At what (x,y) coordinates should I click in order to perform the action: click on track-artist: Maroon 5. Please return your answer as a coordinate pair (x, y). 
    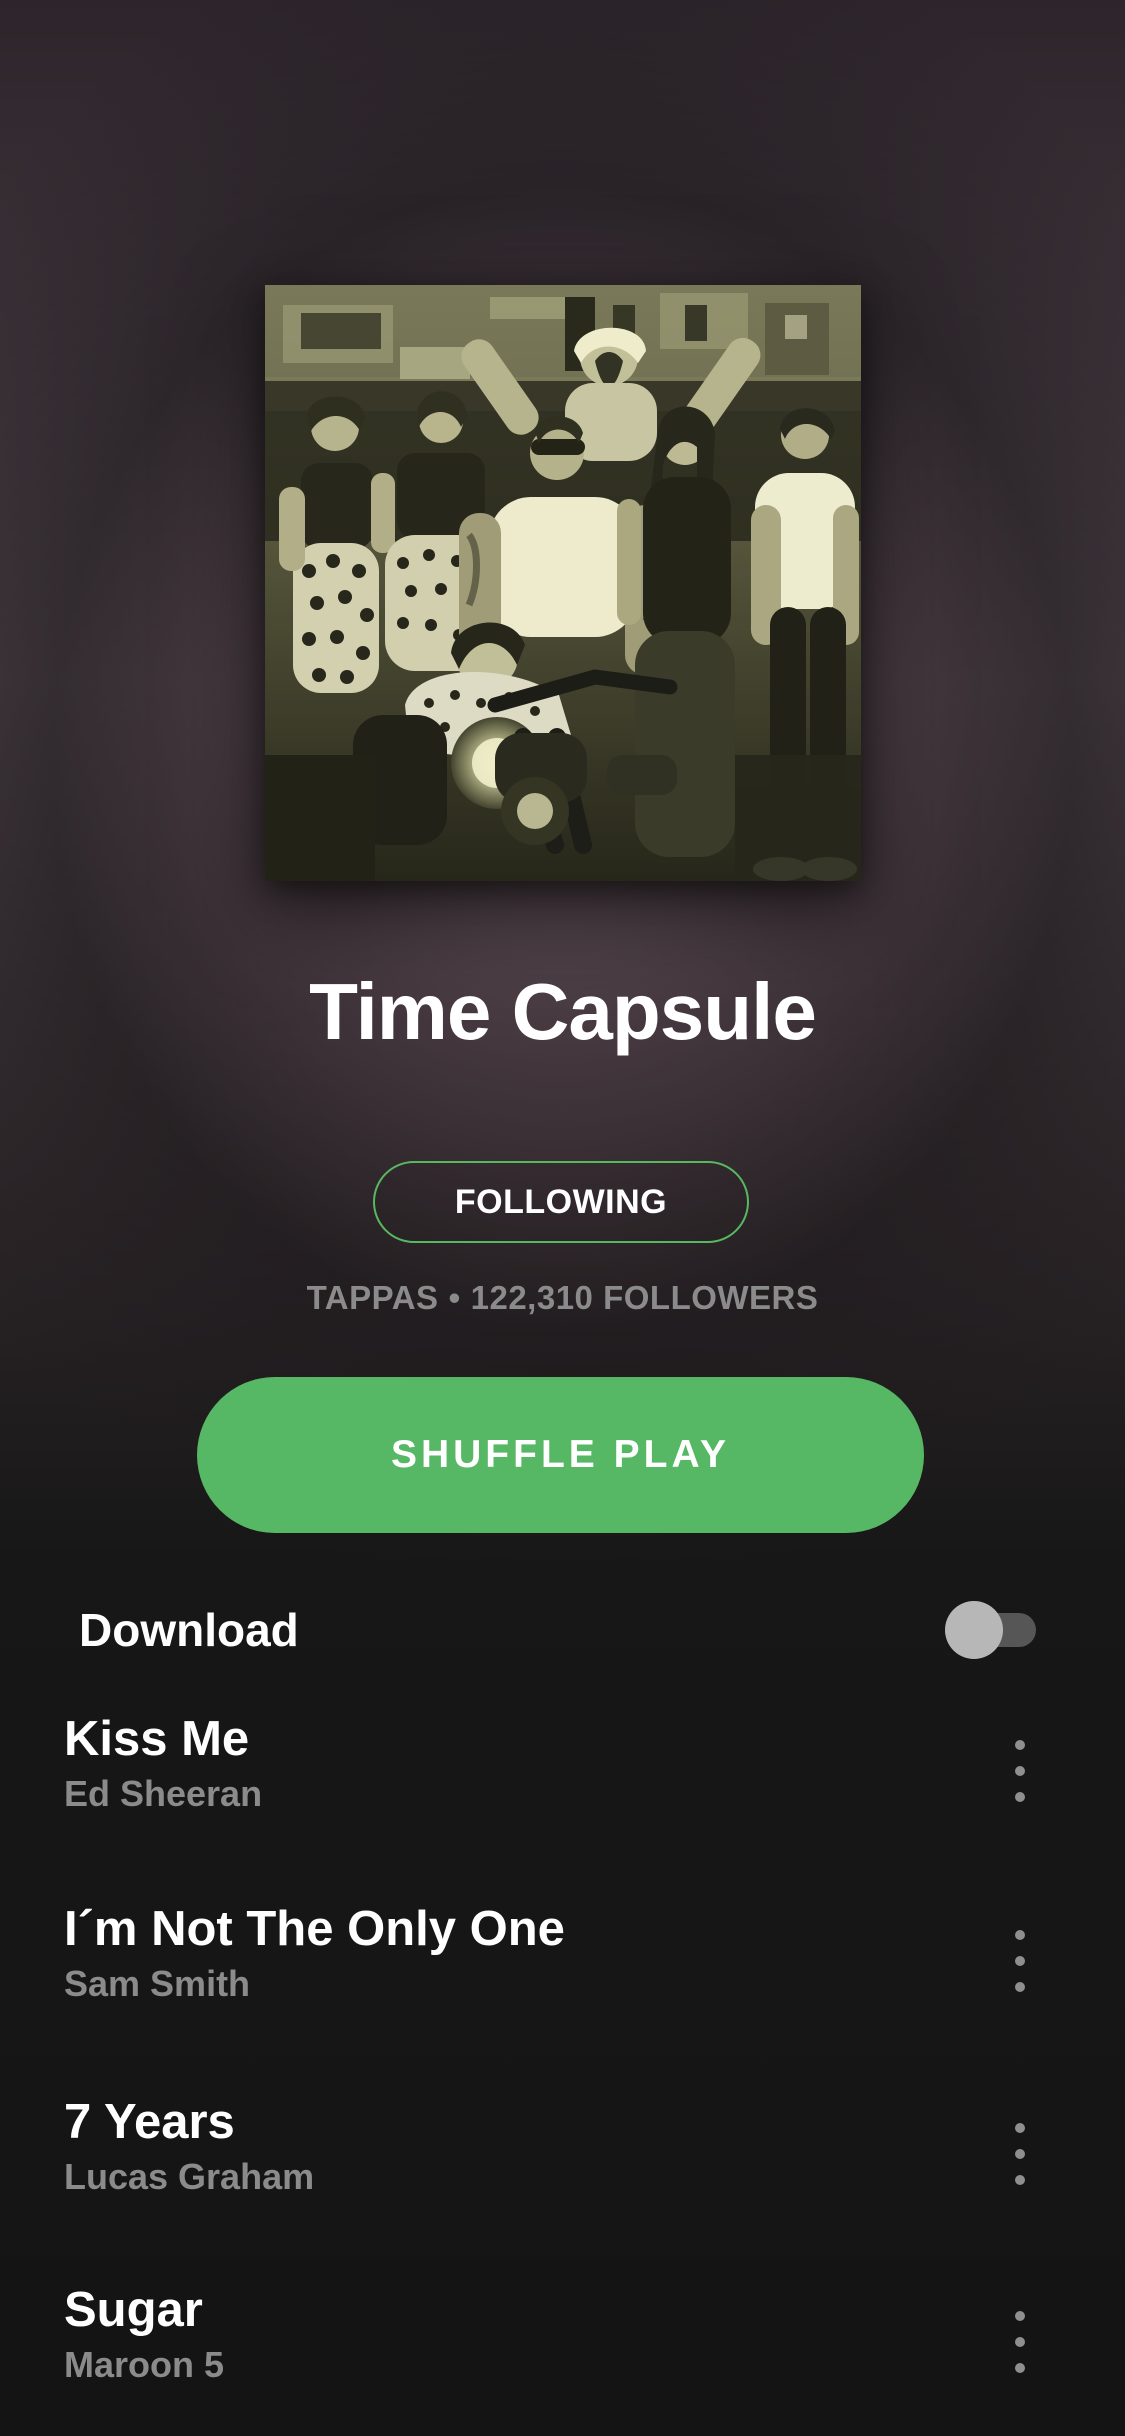
    Looking at the image, I should click on (144, 2364).